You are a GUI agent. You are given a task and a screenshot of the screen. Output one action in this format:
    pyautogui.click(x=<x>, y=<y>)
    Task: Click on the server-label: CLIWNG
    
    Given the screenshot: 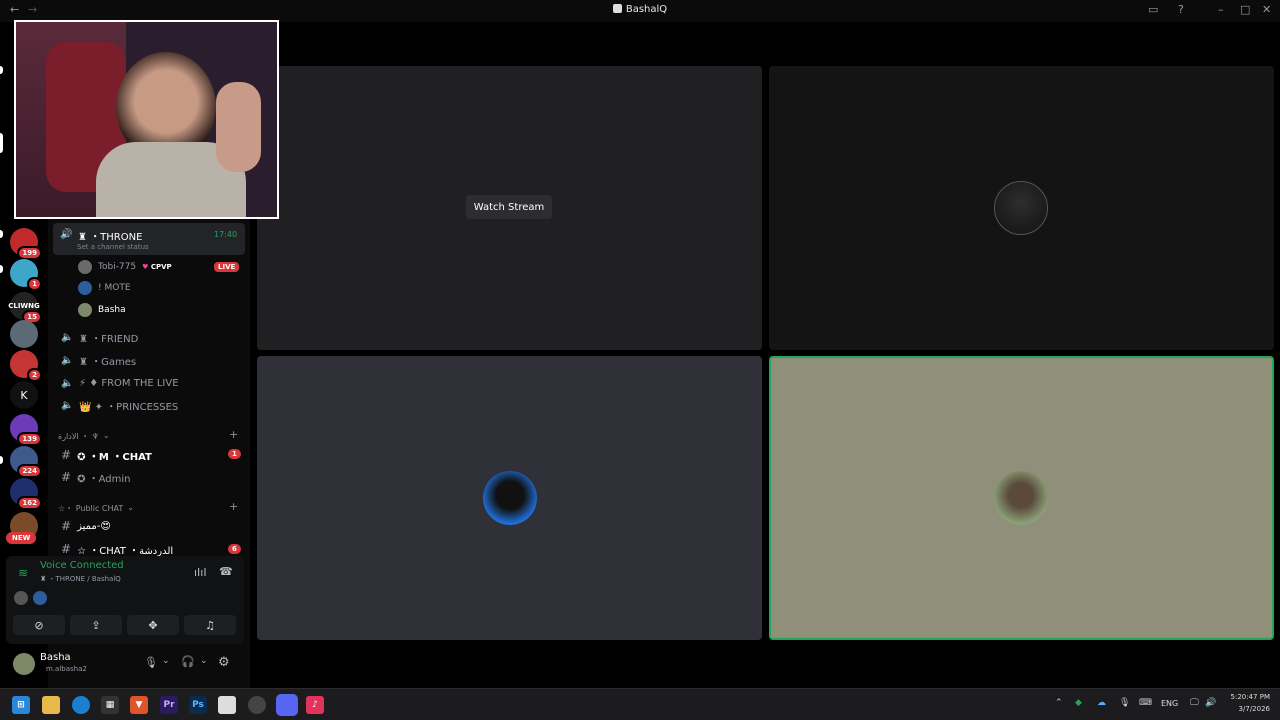 What is the action you would take?
    pyautogui.click(x=24, y=306)
    